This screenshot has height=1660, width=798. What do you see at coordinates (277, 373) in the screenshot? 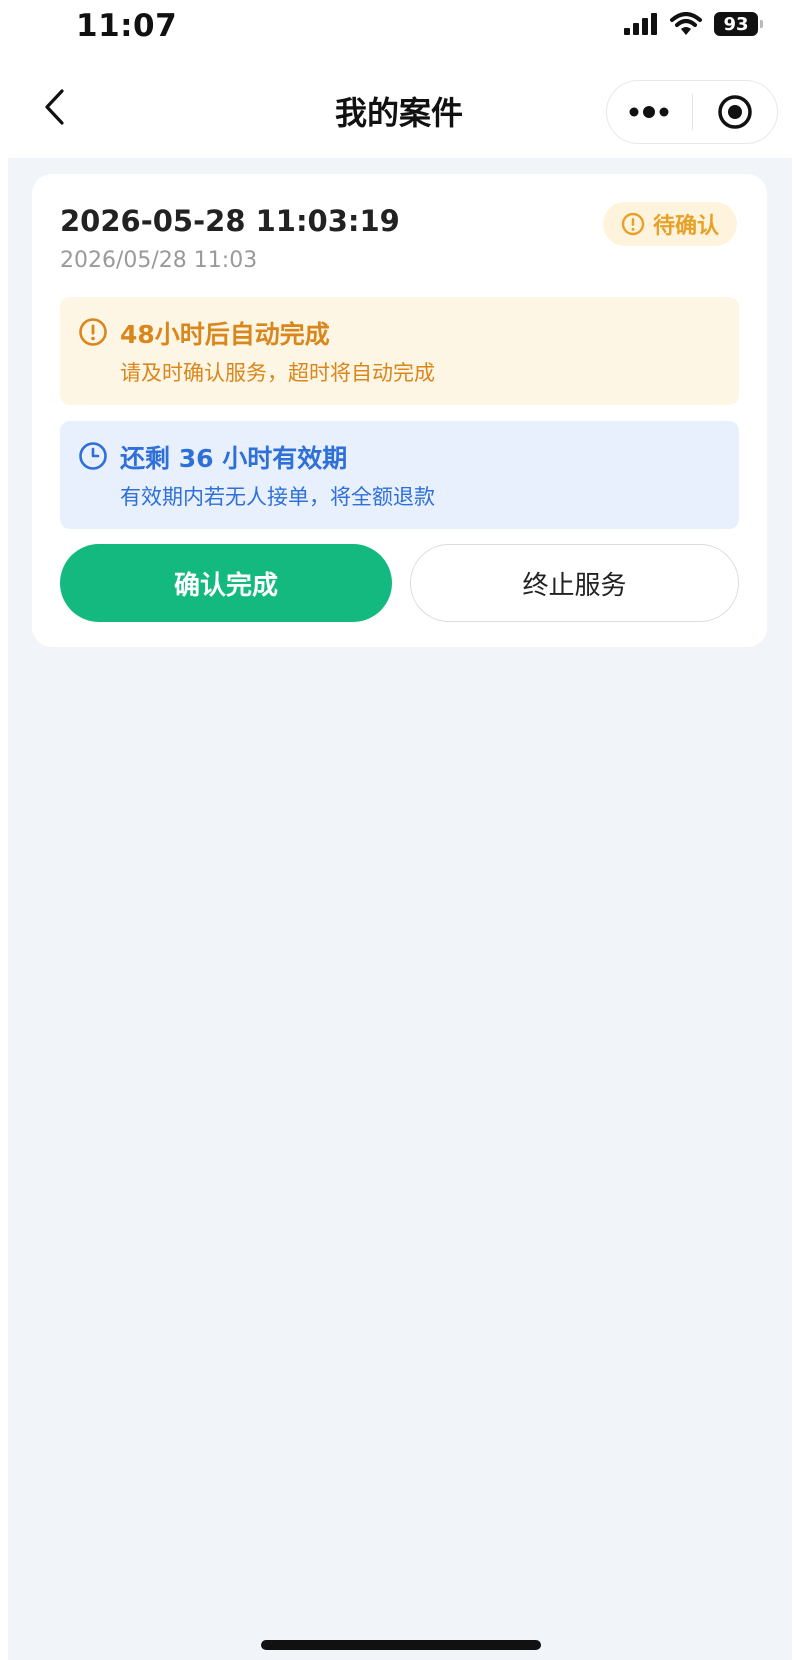
I see `auto-complete-text: 请及时确认服务，超时将自动完成` at bounding box center [277, 373].